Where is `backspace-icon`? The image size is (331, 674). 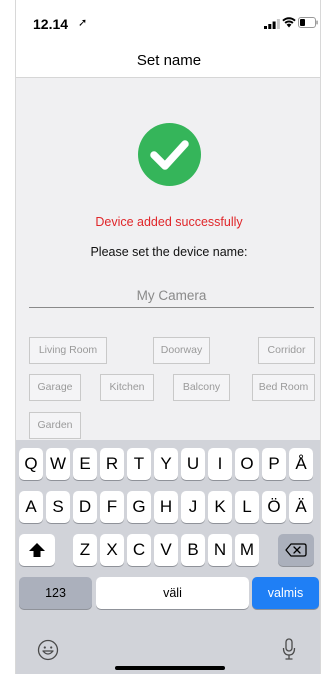 backspace-icon is located at coordinates (296, 550).